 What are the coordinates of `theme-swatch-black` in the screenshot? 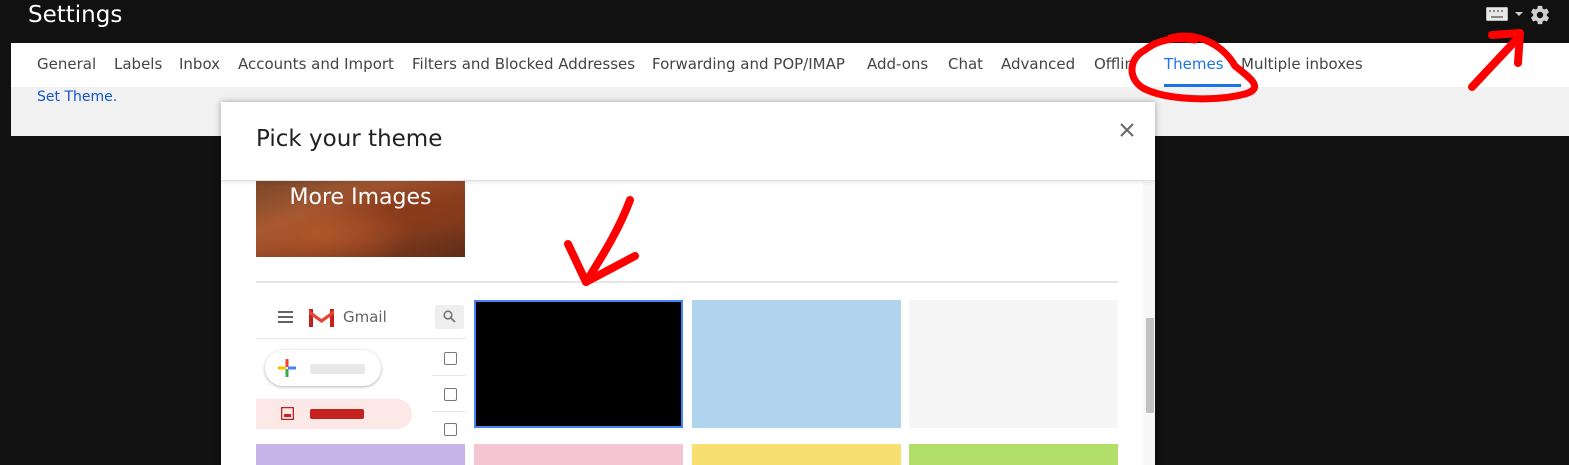 It's located at (578, 364).